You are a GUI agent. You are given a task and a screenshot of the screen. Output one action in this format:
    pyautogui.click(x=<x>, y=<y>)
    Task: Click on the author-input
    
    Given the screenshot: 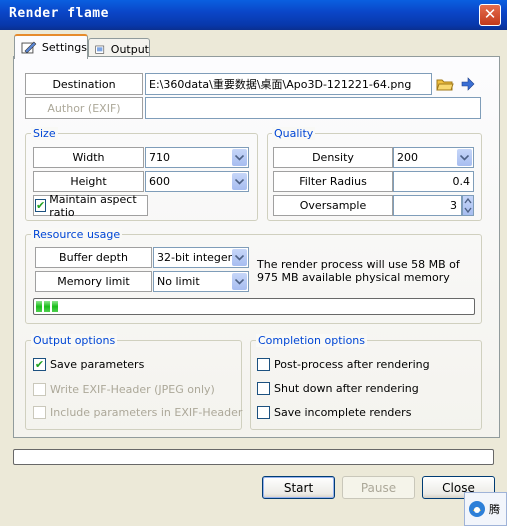 What is the action you would take?
    pyautogui.click(x=313, y=108)
    